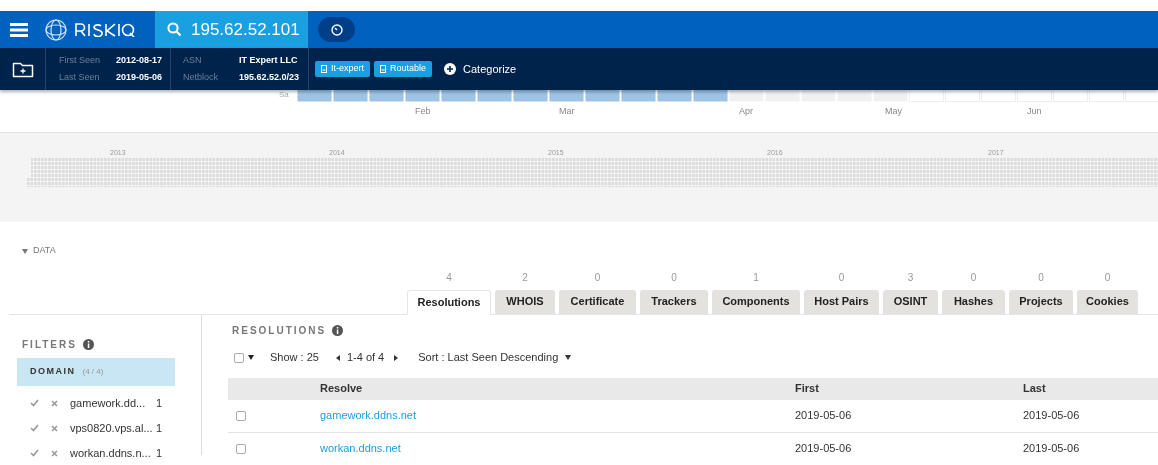 Image resolution: width=1158 pixels, height=465 pixels. Describe the element at coordinates (1090, 388) in the screenshot. I see `column-header: Last` at that location.